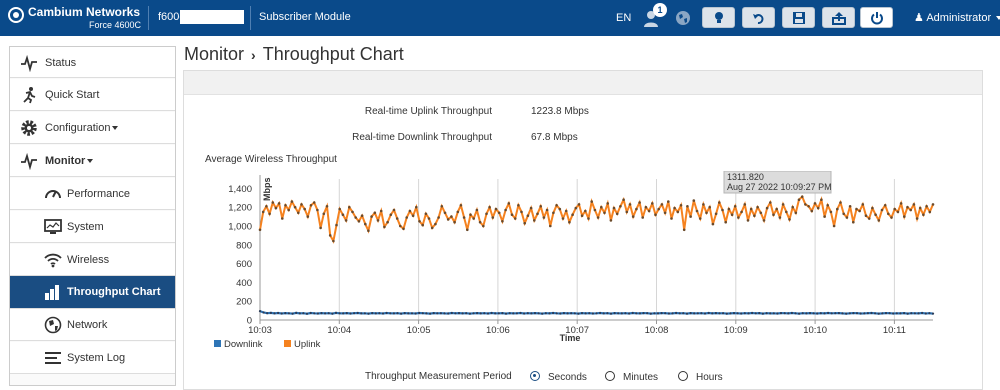  I want to click on reboot-button, so click(876, 17).